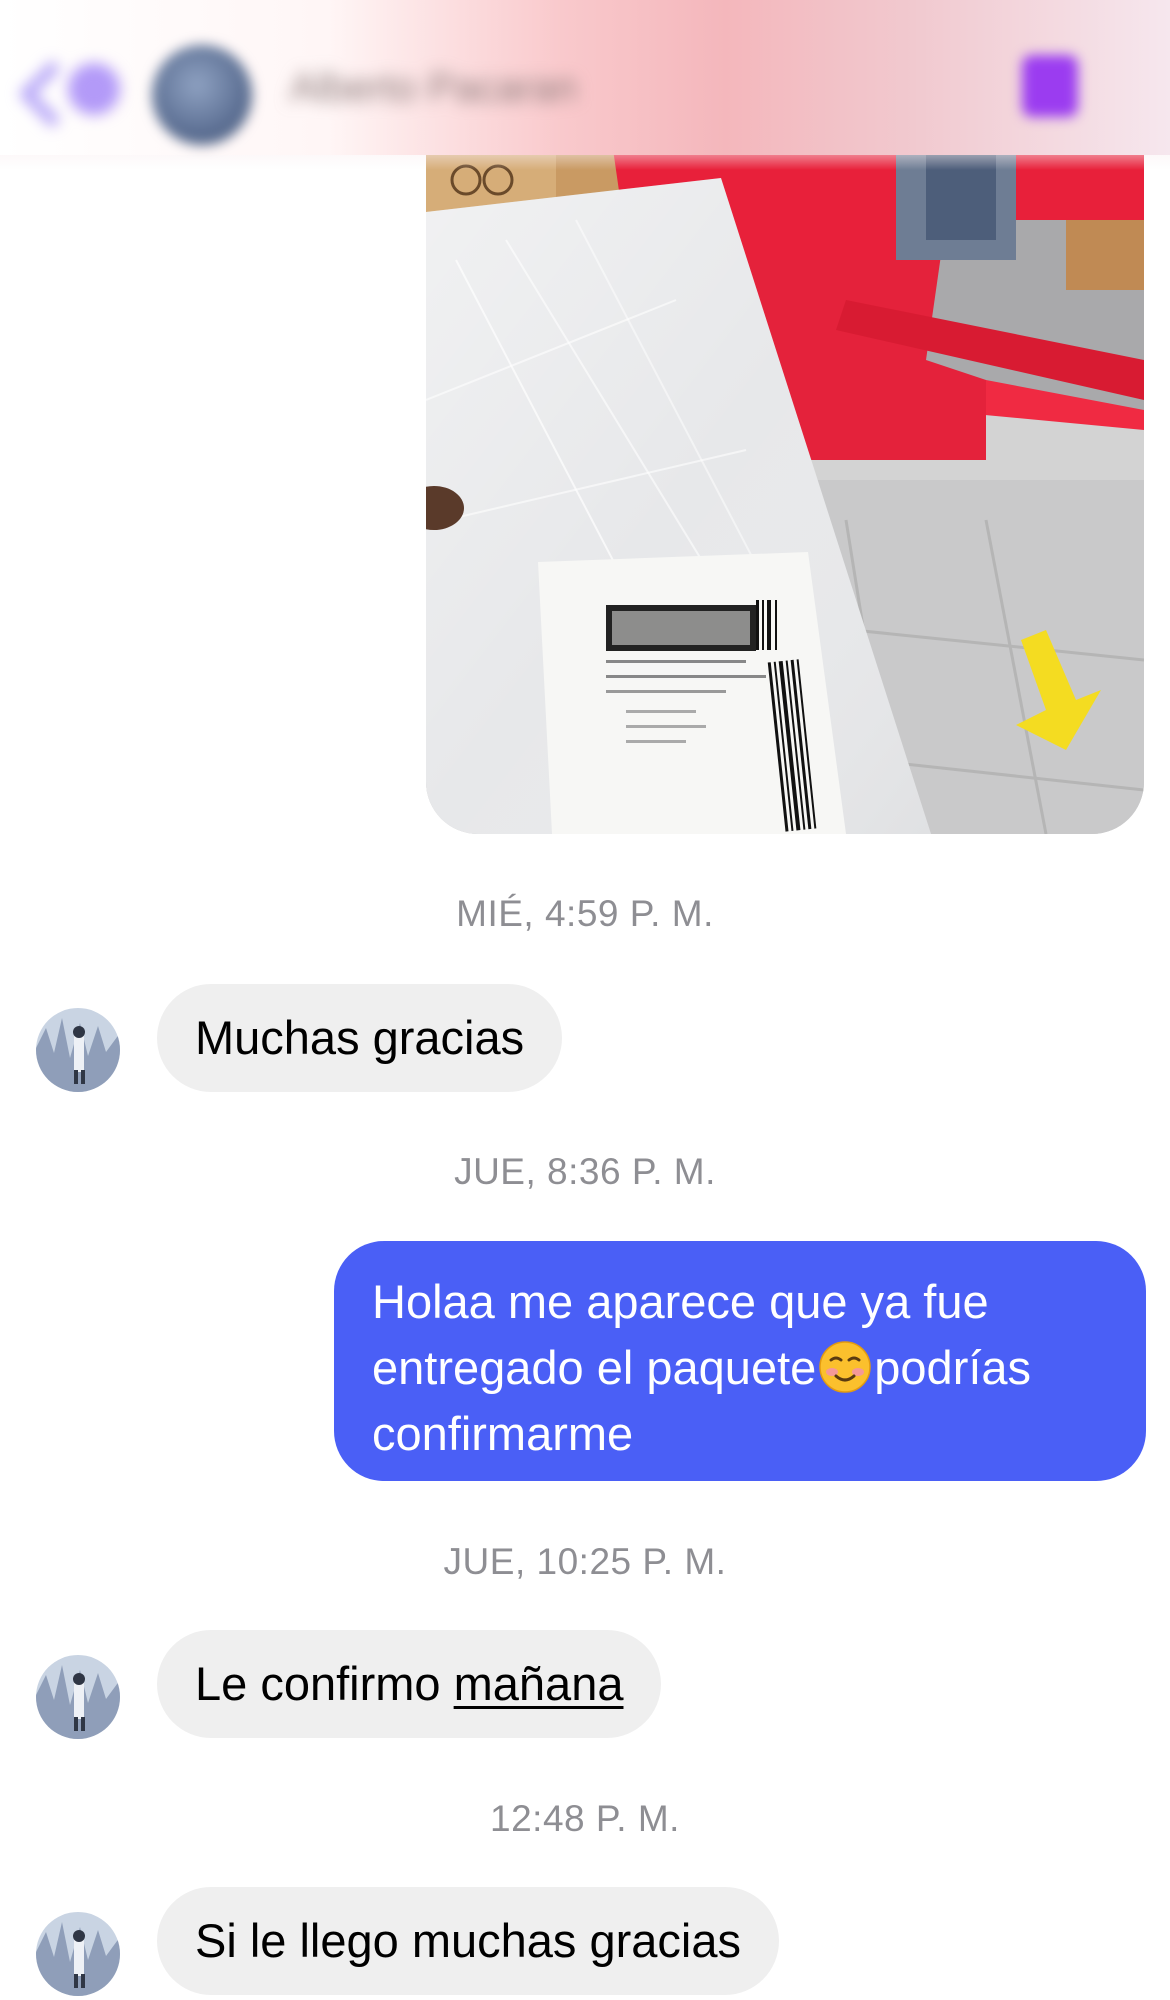  Describe the element at coordinates (585, 913) in the screenshot. I see `message-timestamp: MIÉ, 4:59 P. M.` at that location.